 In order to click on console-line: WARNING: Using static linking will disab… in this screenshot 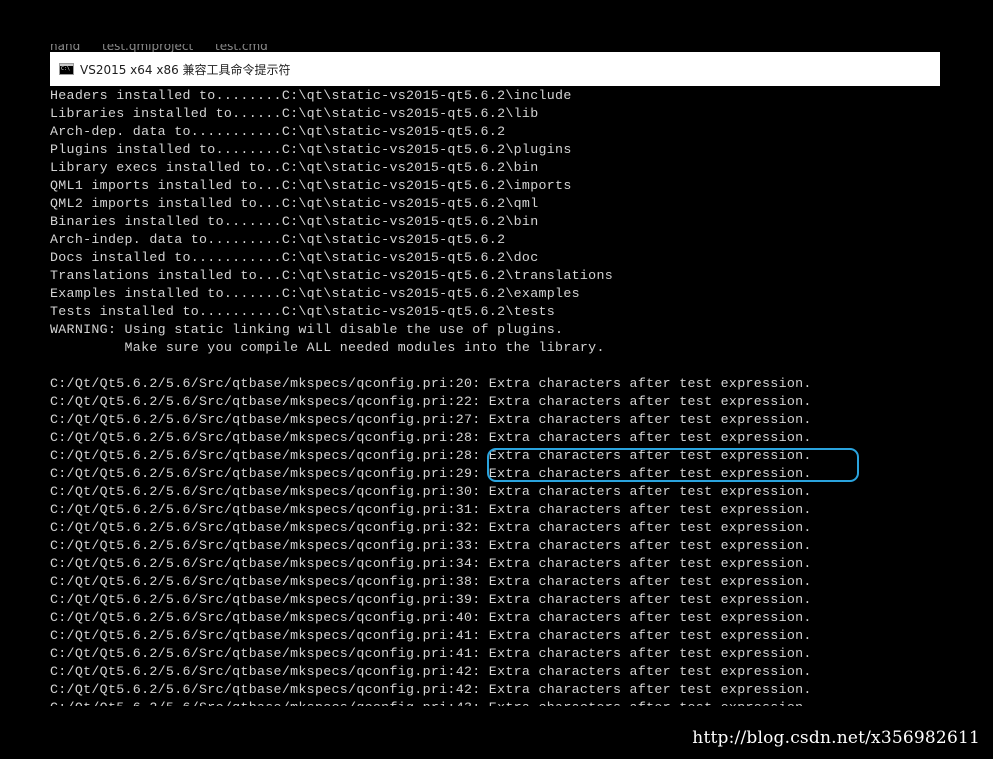, I will do `click(307, 329)`.